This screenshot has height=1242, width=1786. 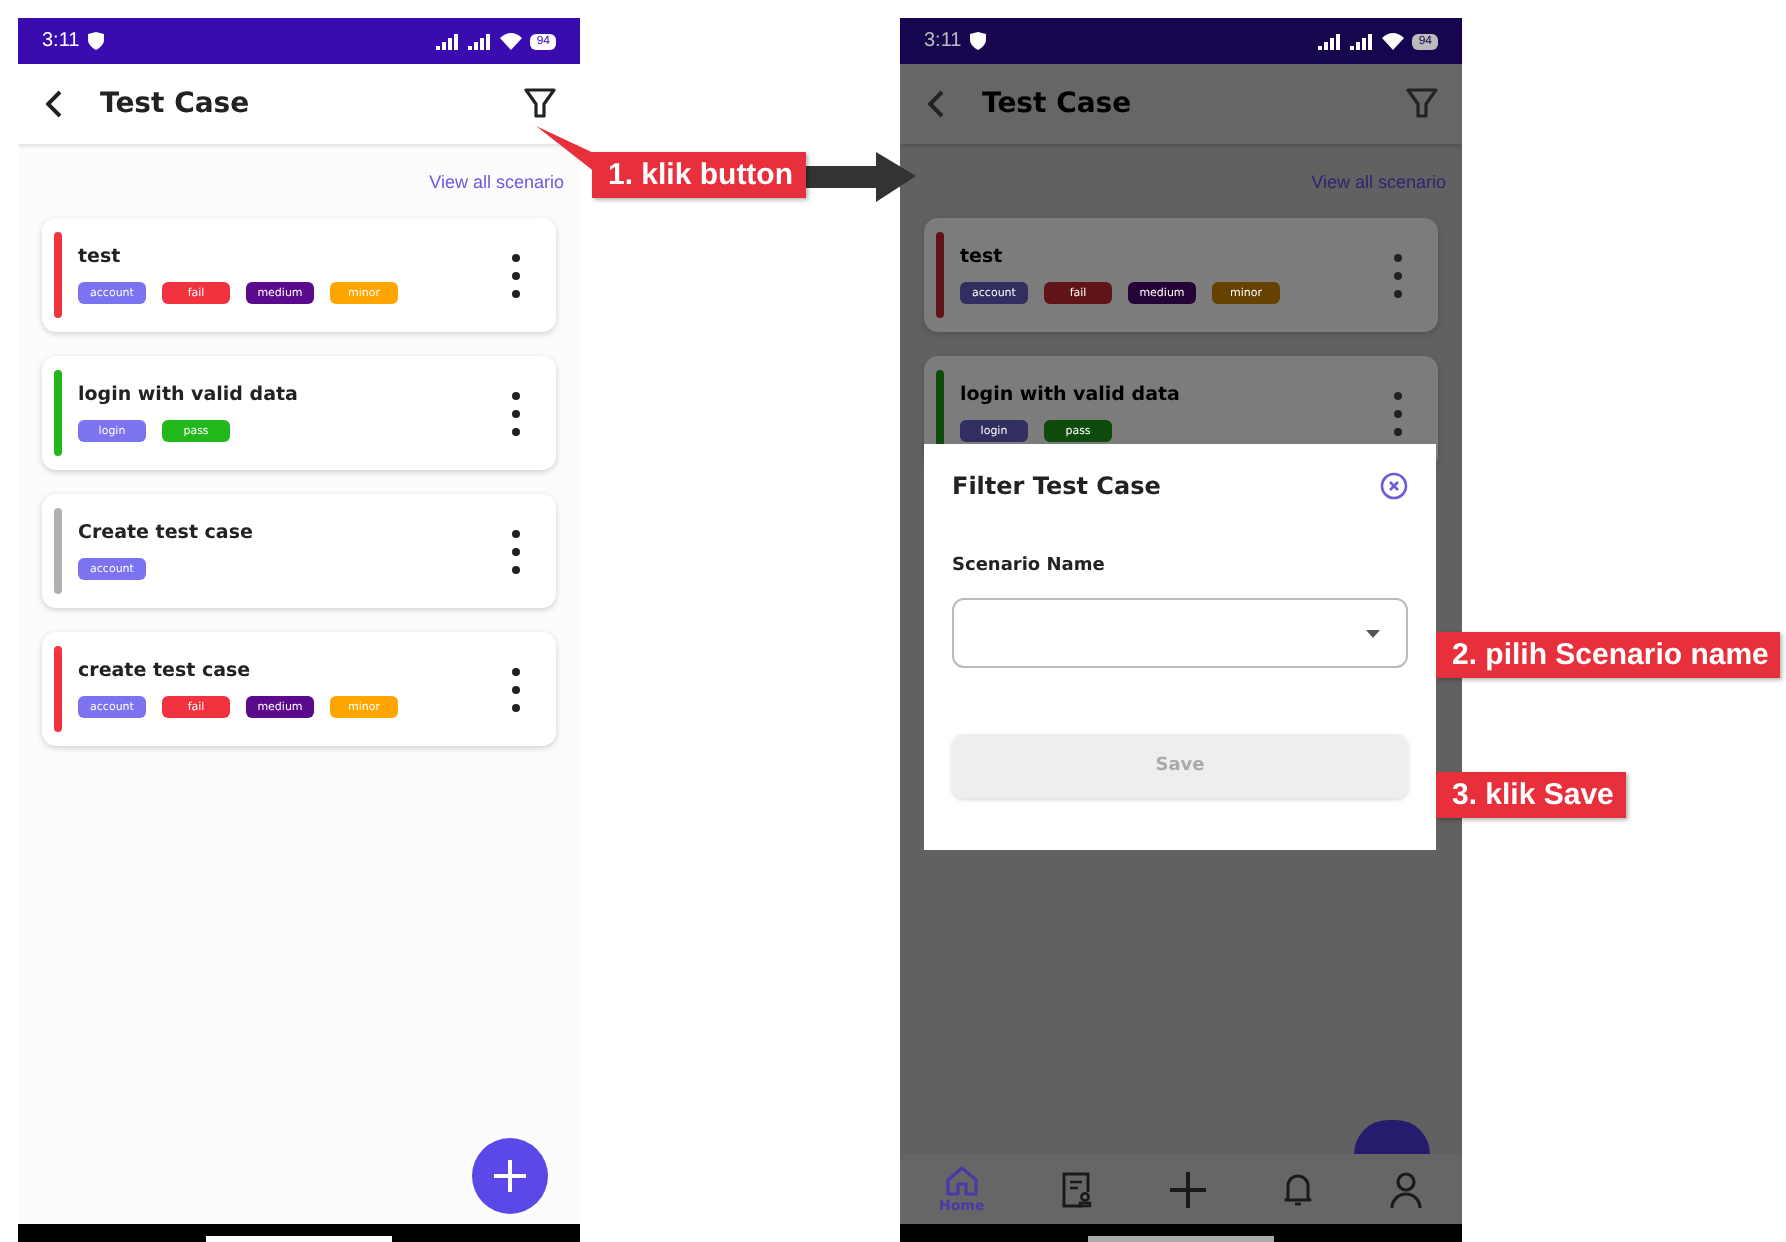 I want to click on user-icon, so click(x=1406, y=1189).